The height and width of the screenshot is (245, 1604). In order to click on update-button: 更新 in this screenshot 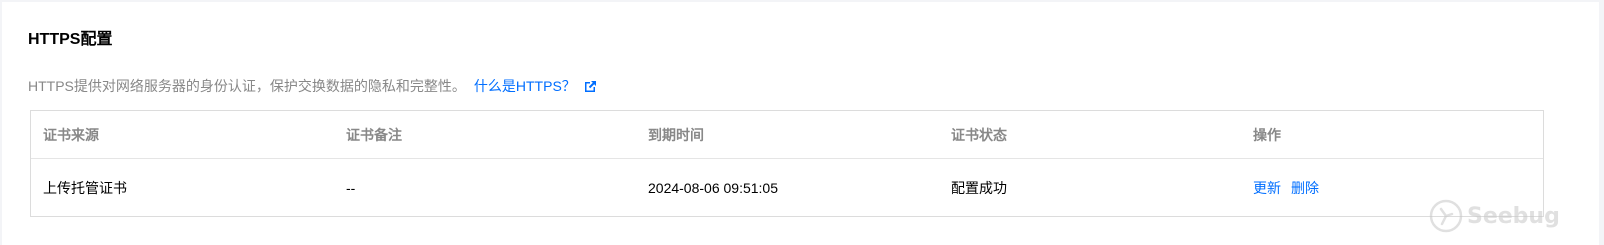, I will do `click(1267, 188)`.